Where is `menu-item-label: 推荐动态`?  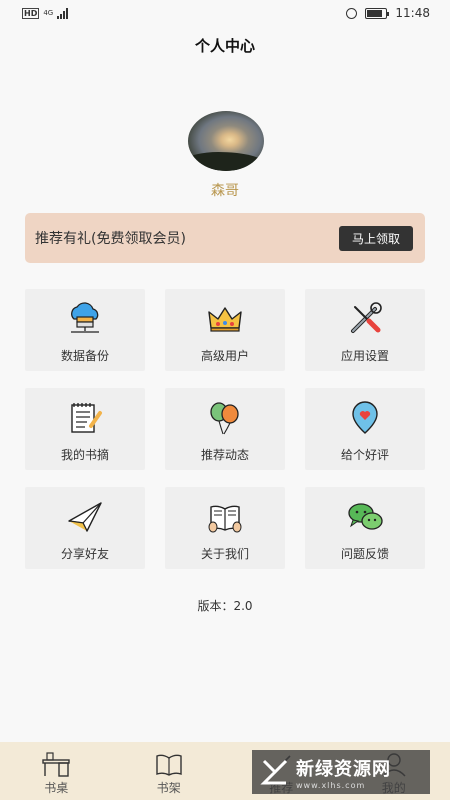
menu-item-label: 推荐动态 is located at coordinates (224, 455).